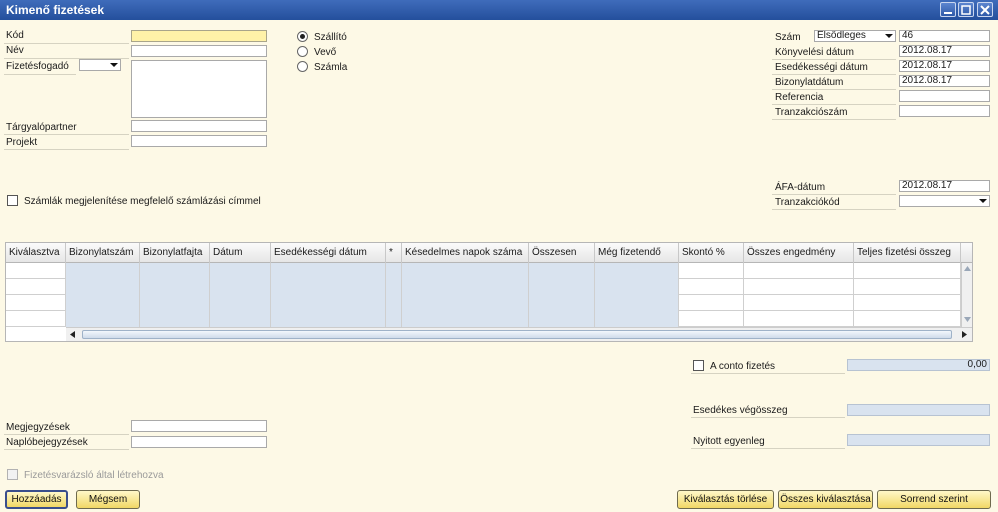 This screenshot has width=998, height=512. What do you see at coordinates (948, 9) in the screenshot?
I see `minimize-button` at bounding box center [948, 9].